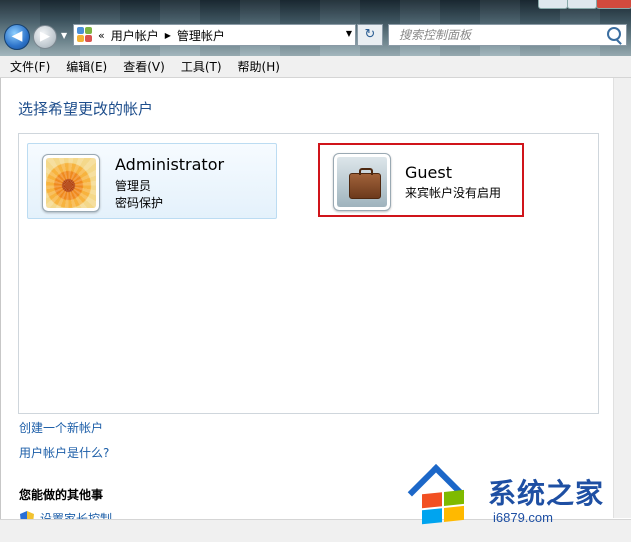 The width and height of the screenshot is (631, 542). Describe the element at coordinates (144, 66) in the screenshot. I see `menu-view: 查看(V)` at that location.